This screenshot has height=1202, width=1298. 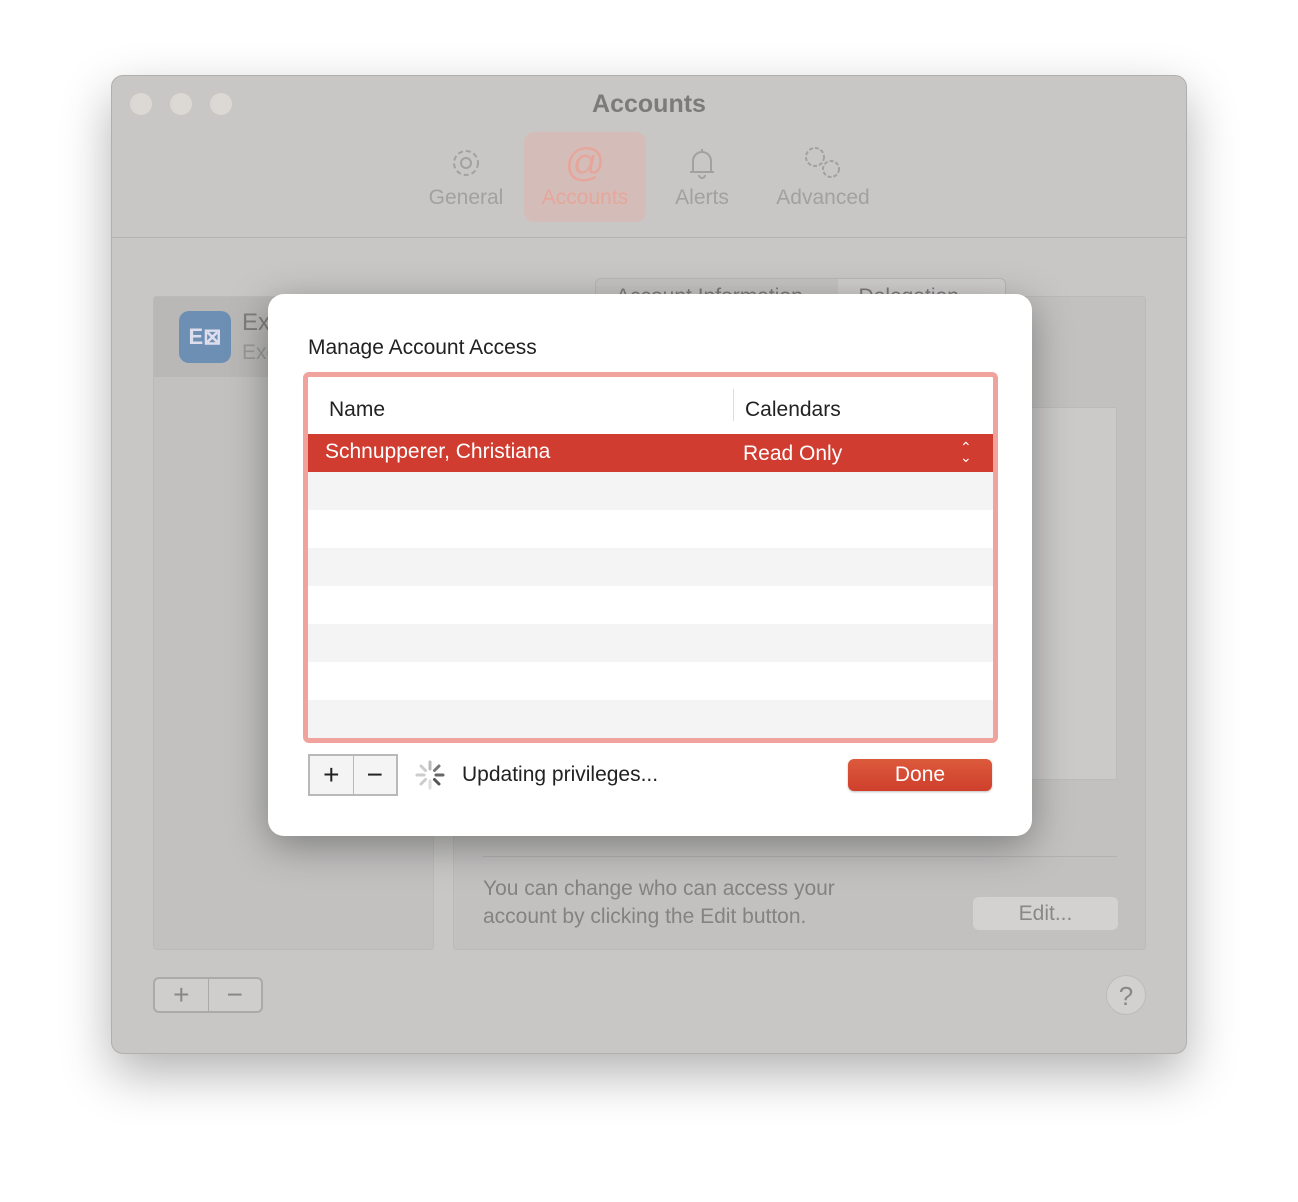 I want to click on divider, so click(x=800, y=856).